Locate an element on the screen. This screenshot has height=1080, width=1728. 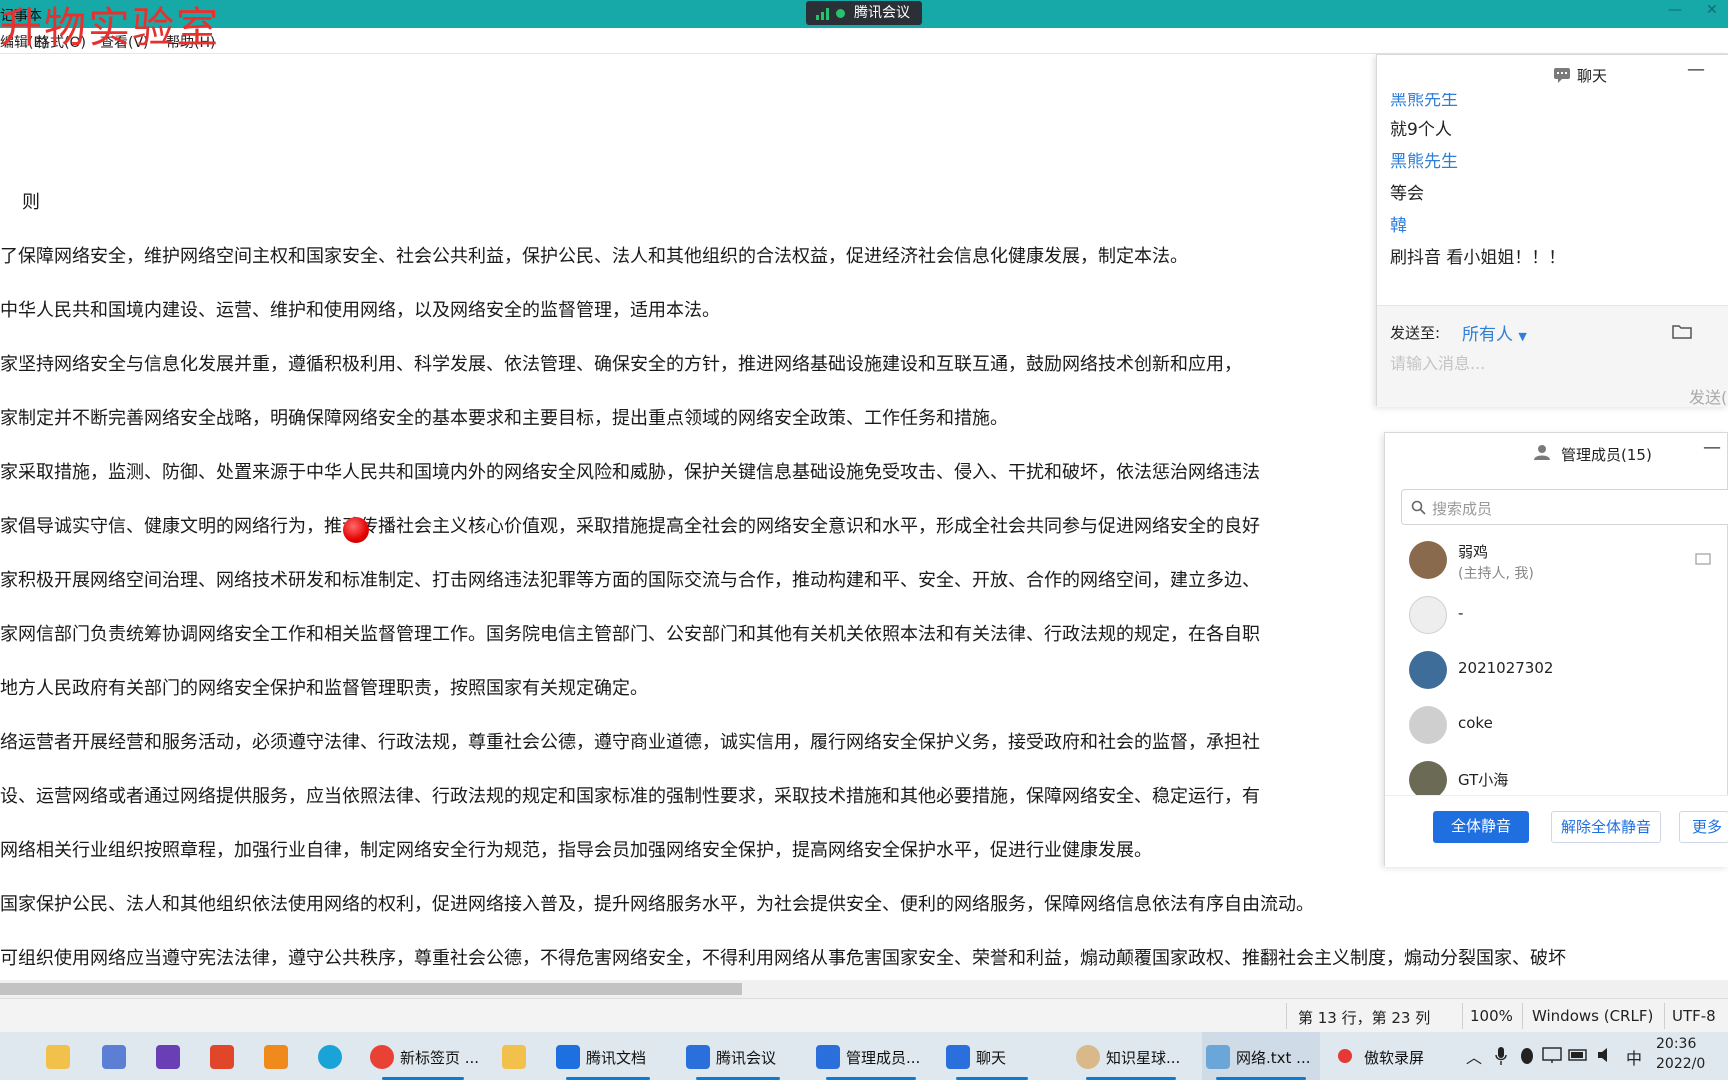
member-row: coke is located at coordinates (1556, 727).